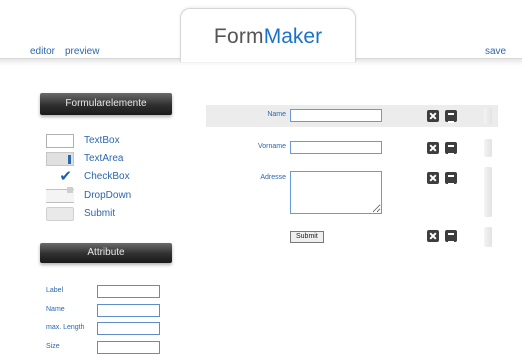 The image size is (522, 354). What do you see at coordinates (55, 290) in the screenshot?
I see `attribute-label: Label` at bounding box center [55, 290].